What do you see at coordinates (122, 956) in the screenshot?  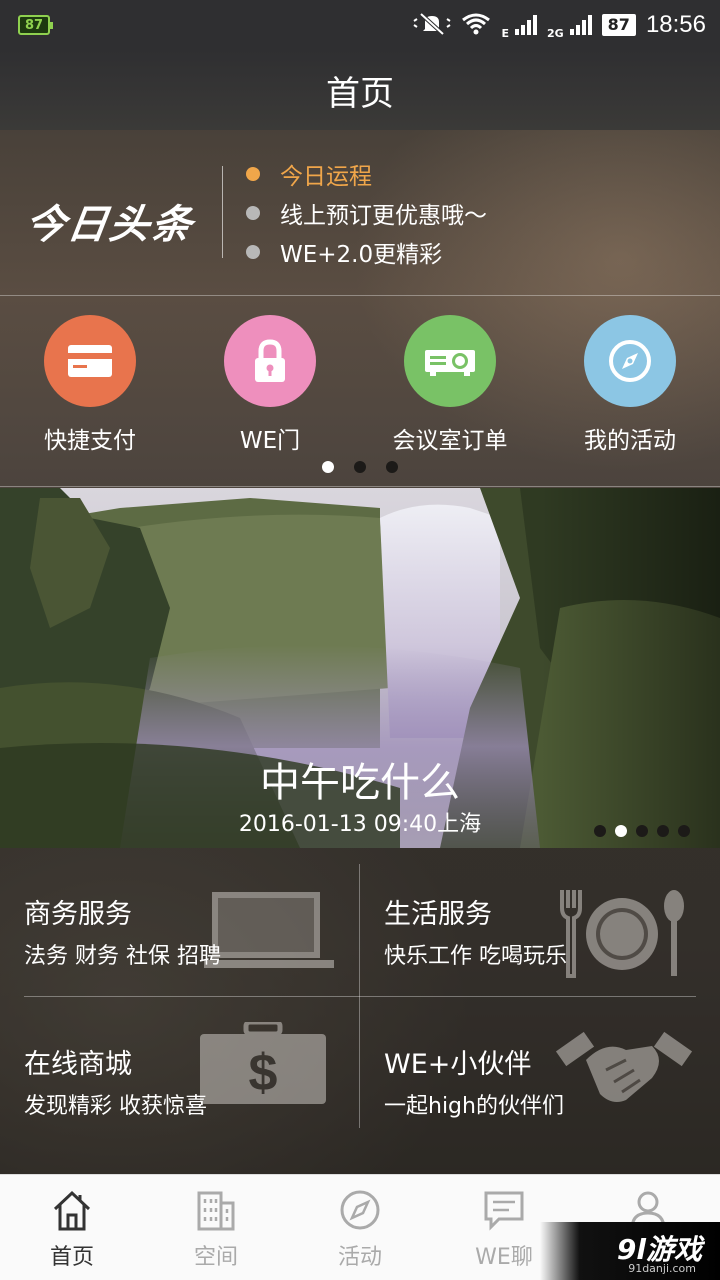 I see `service-desc: 法务 财务 社保 招聘` at bounding box center [122, 956].